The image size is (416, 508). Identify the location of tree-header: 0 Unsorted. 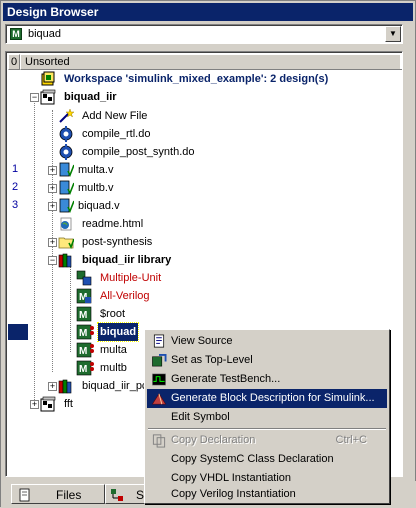
(205, 62).